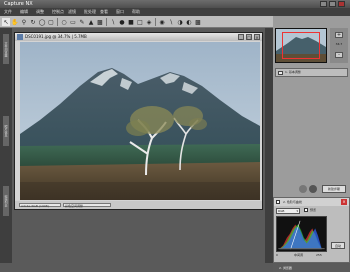 Image resolution: width=350 pixels, height=272 pixels. I want to click on document-title: DSC0191.jpg @ 34.7% | 5.7MB, so click(56, 36).